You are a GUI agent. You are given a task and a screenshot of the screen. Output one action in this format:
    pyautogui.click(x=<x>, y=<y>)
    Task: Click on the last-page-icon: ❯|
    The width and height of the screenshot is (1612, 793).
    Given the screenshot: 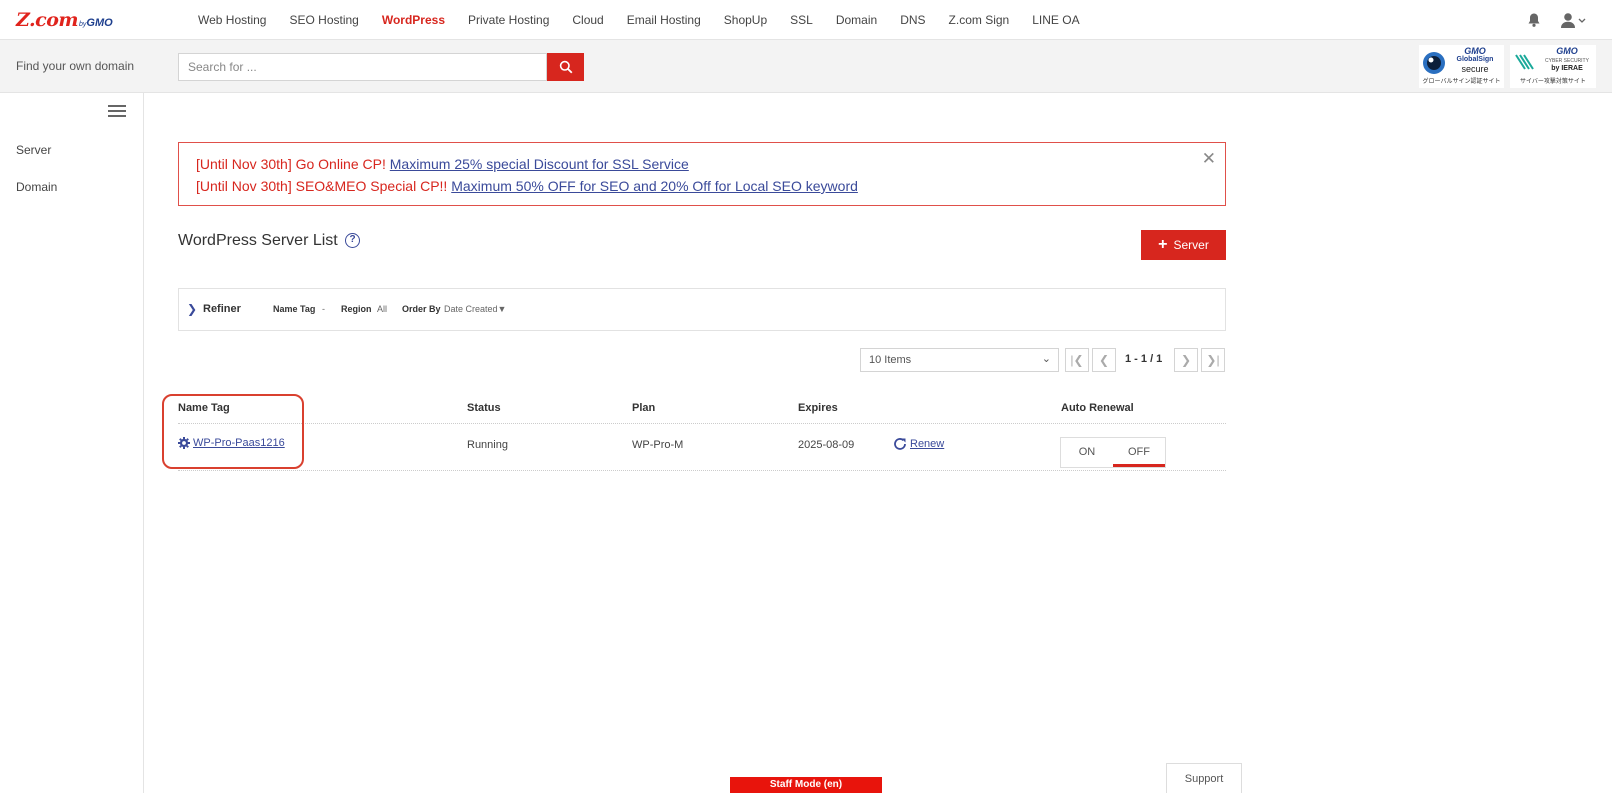 What is the action you would take?
    pyautogui.click(x=1213, y=360)
    